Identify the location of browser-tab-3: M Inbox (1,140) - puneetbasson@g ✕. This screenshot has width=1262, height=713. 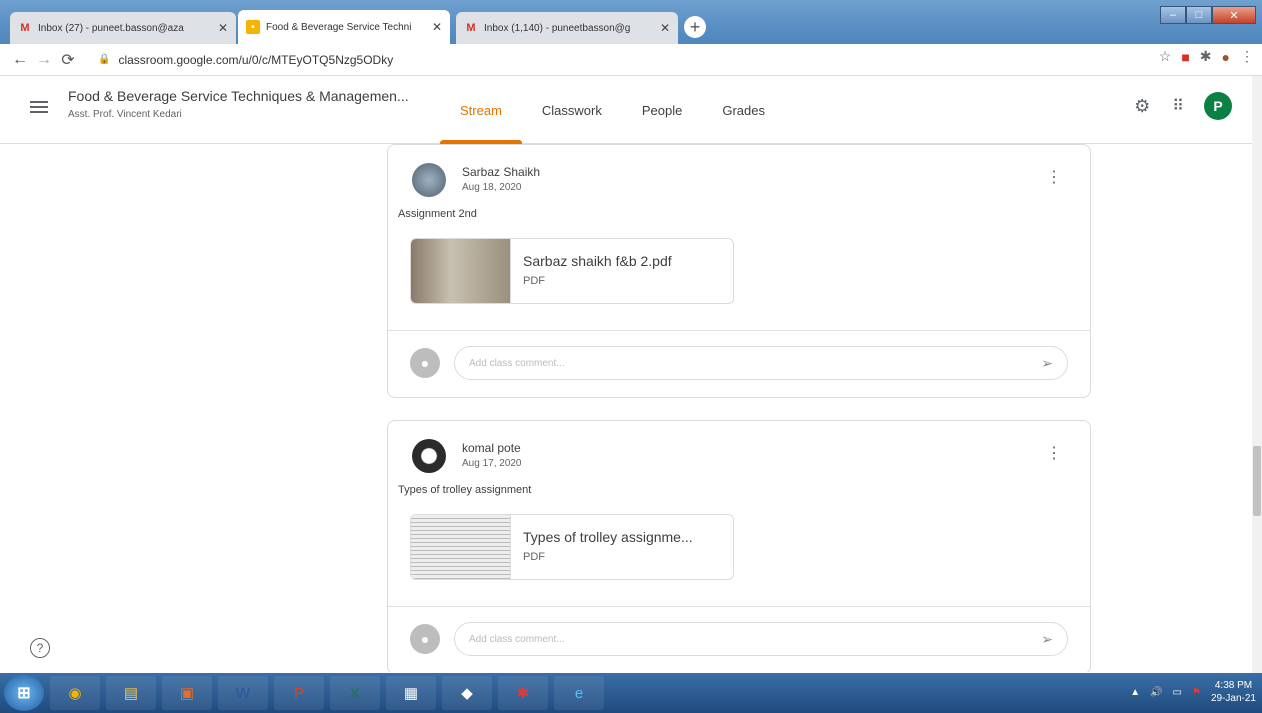
(567, 28).